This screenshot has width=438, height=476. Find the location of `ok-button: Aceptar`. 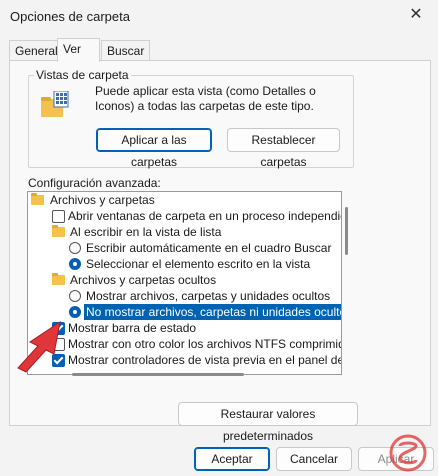

ok-button: Aceptar is located at coordinates (232, 459).